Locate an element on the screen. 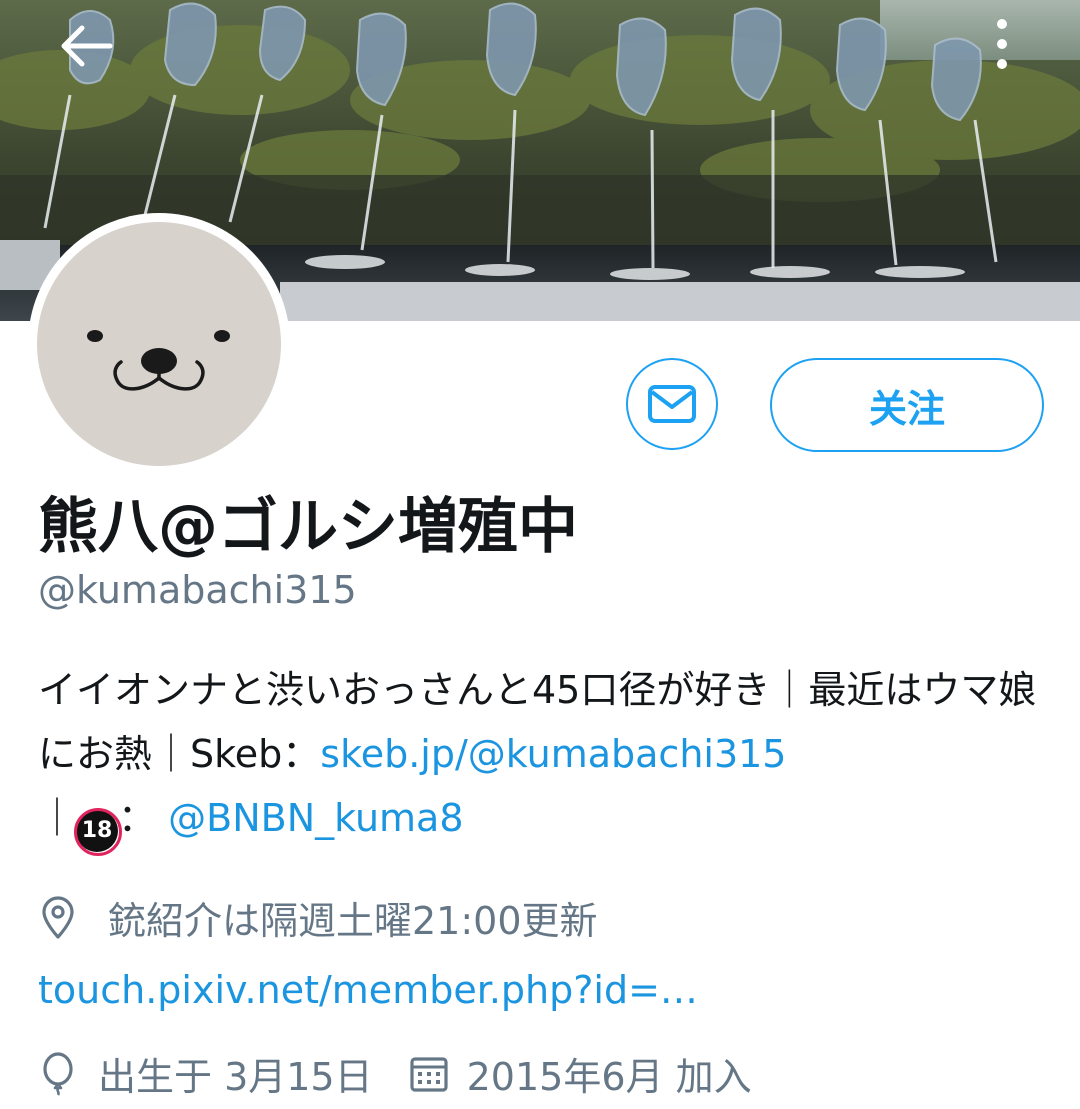  alt-account-link: @BNBN_kuma8 is located at coordinates (315, 818).